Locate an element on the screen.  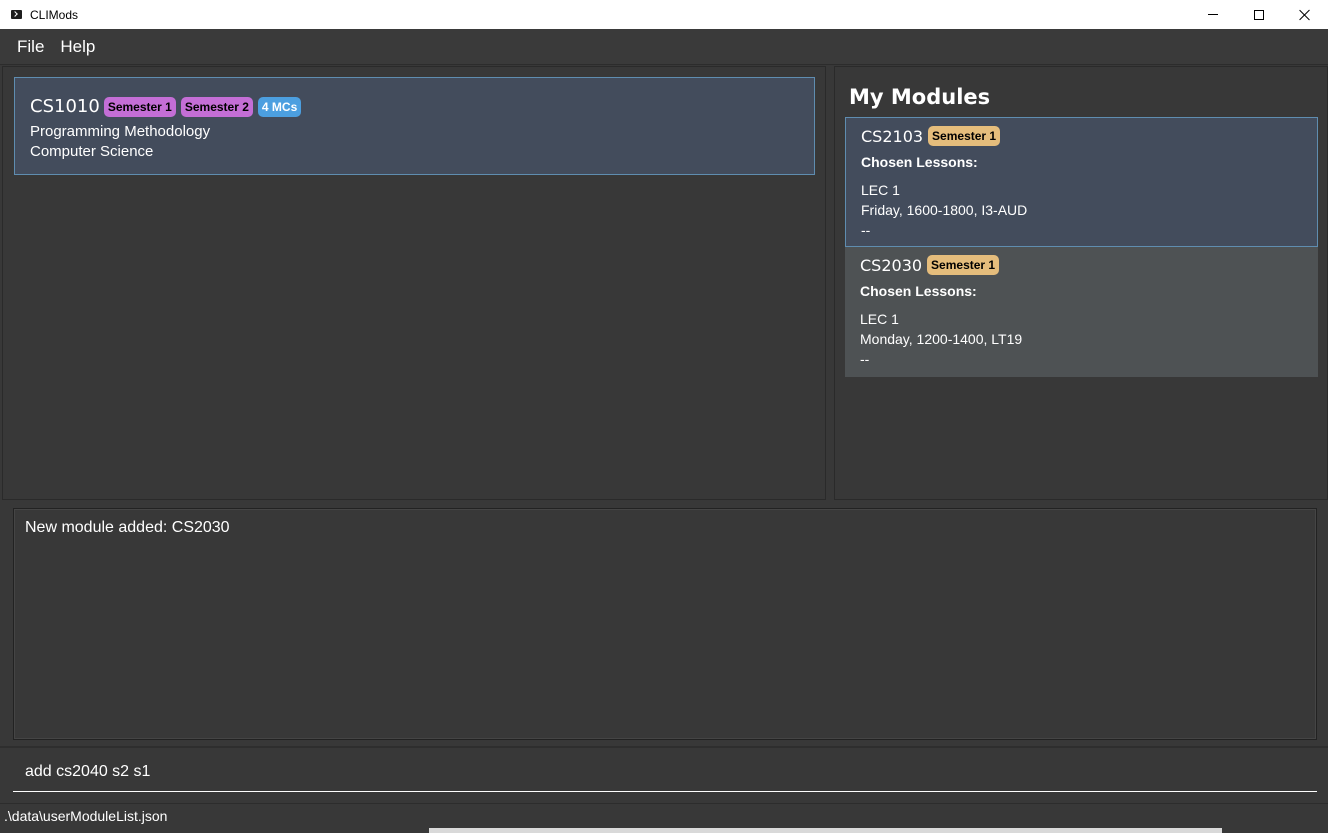
close-icon is located at coordinates (1305, 15).